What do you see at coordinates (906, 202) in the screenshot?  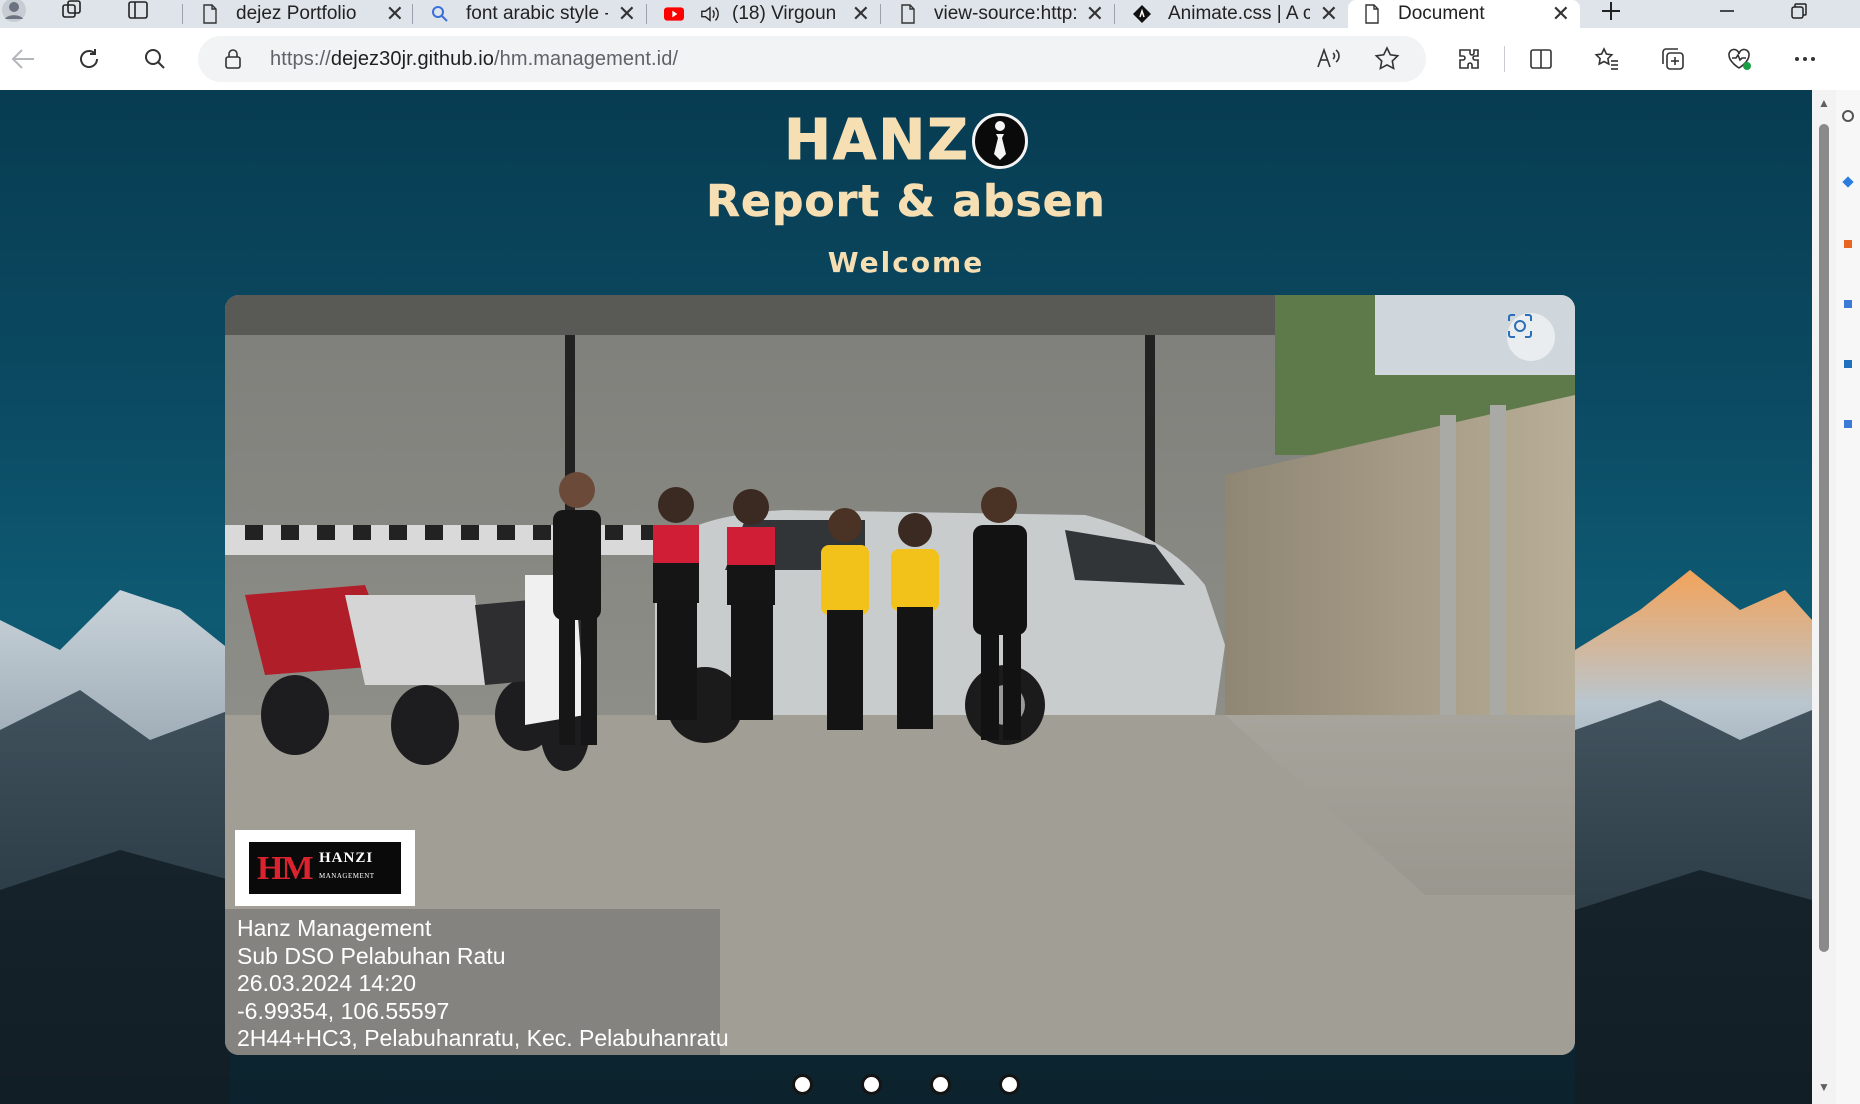 I see `page-subtitle: Report & absen` at bounding box center [906, 202].